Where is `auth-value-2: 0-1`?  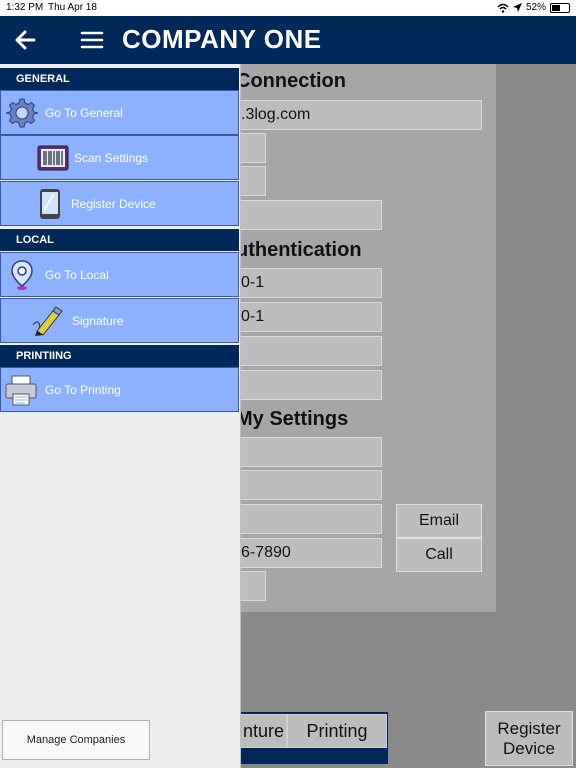 auth-value-2: 0-1 is located at coordinates (253, 316).